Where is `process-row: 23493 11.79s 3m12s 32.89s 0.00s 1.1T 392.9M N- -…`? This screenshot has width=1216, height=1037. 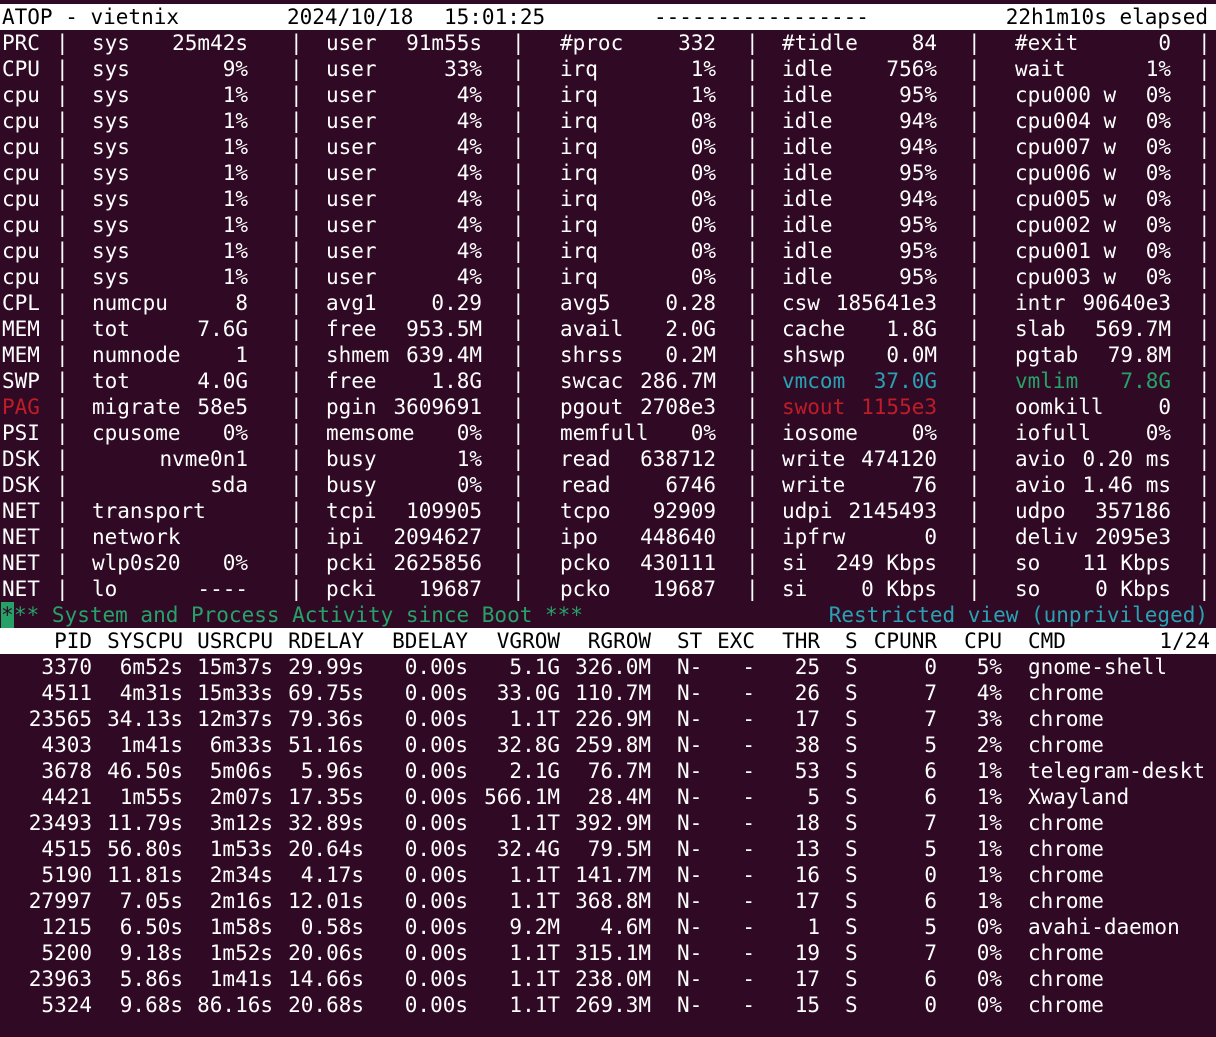 process-row: 23493 11.79s 3m12s 32.89s 0.00s 1.1T 392.9M N- -… is located at coordinates (608, 823).